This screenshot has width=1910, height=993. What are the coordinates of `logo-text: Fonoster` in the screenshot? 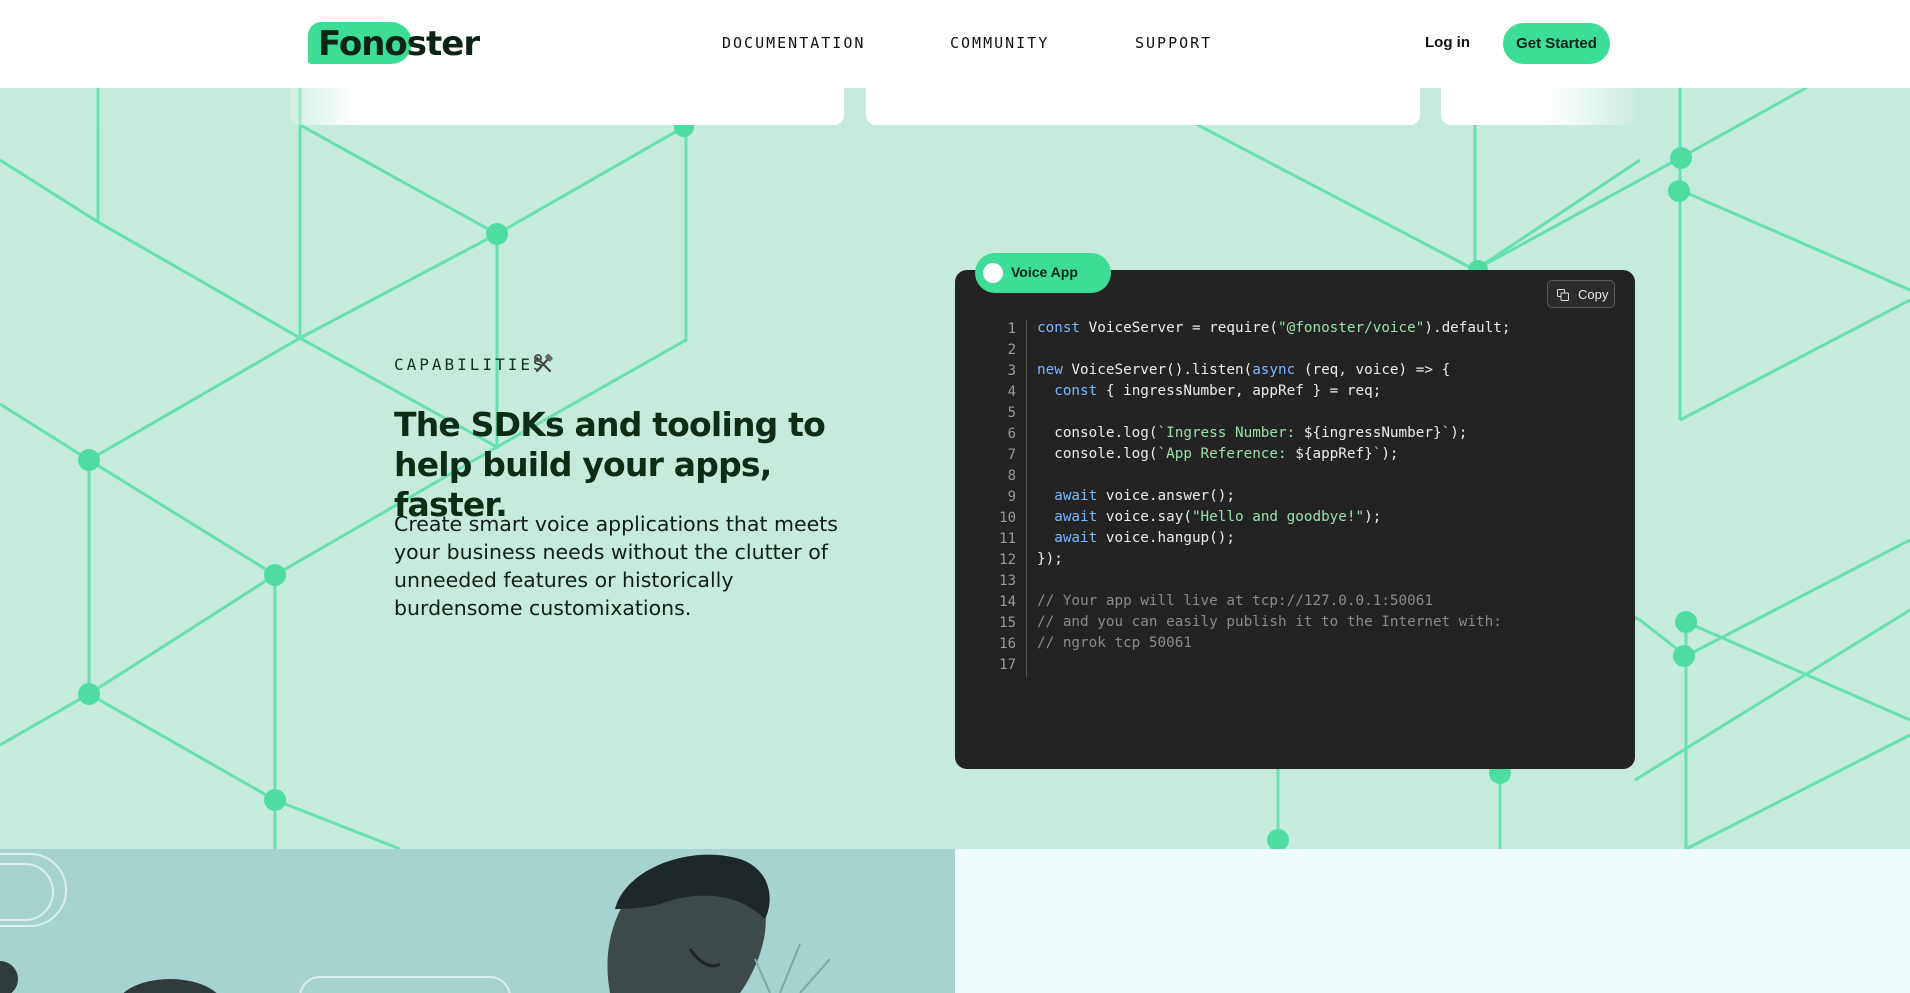 It's located at (399, 44).